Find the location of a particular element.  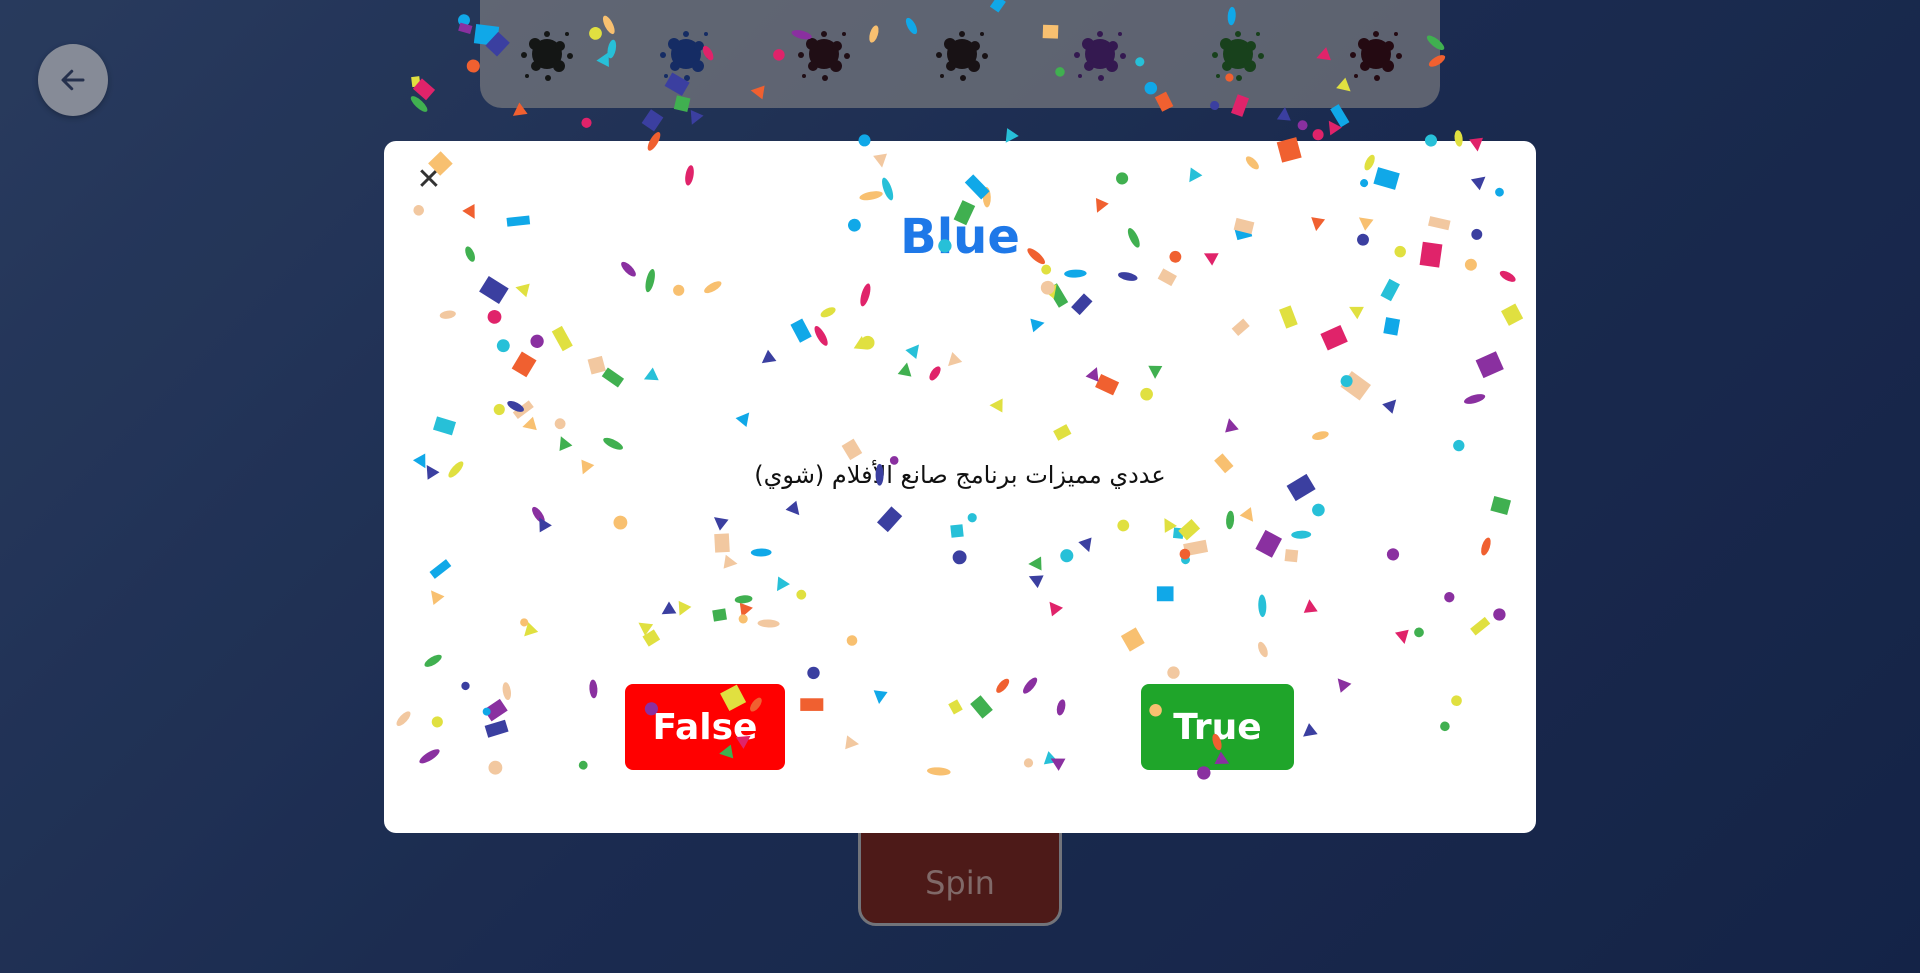

true-button: True is located at coordinates (1217, 727).